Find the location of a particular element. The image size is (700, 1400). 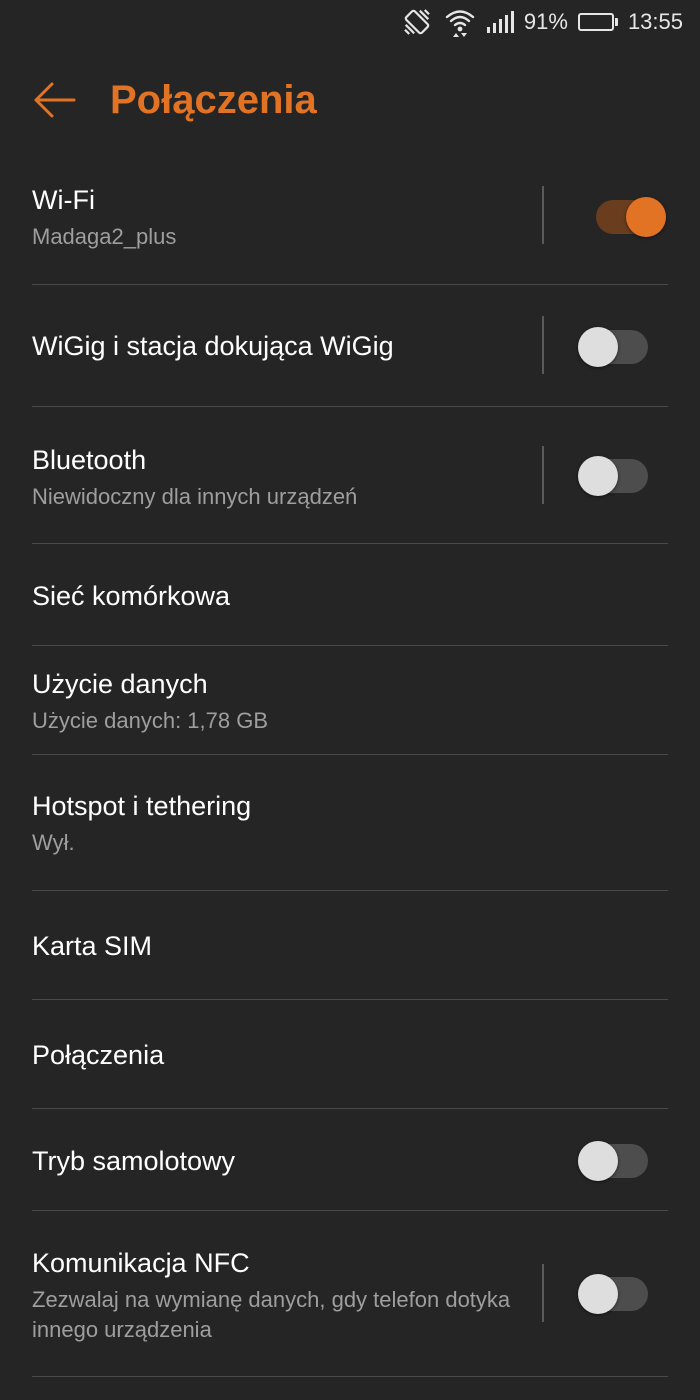

setting-title: Użycie danych is located at coordinates (120, 684).